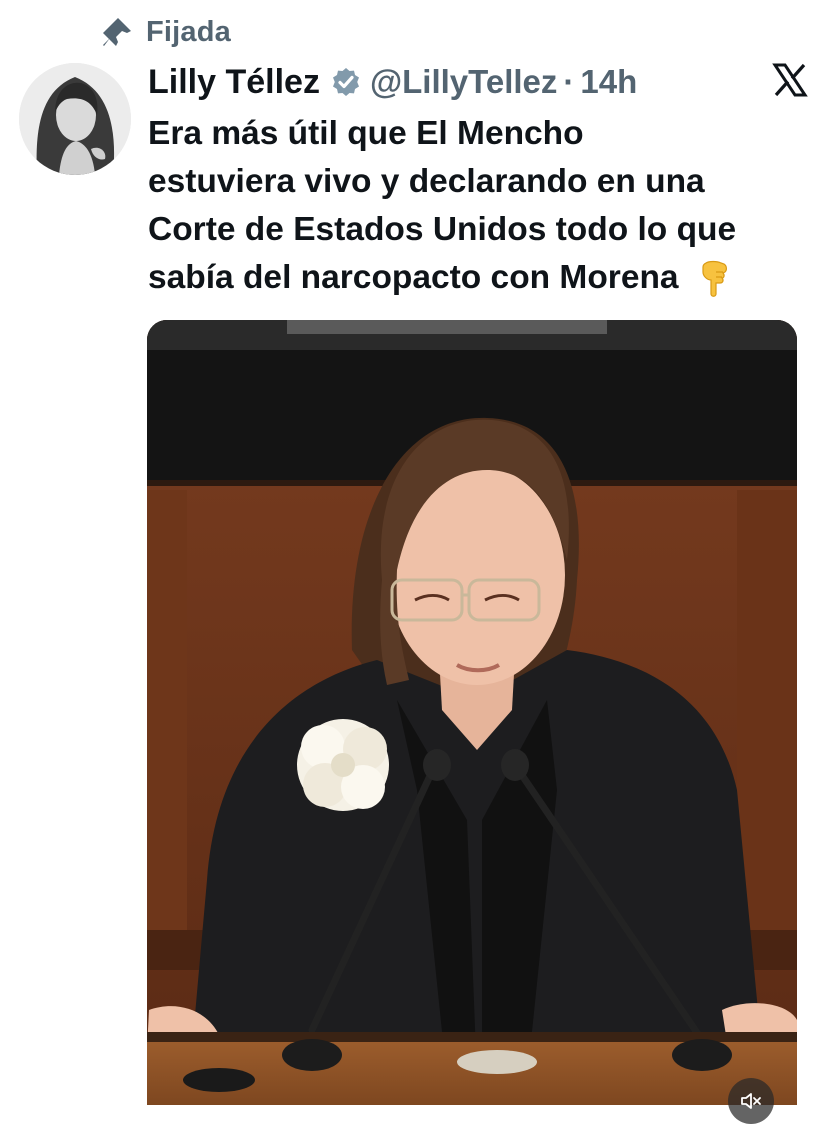 This screenshot has width=828, height=1124. I want to click on pointing-down-hand-icon, so click(714, 279).